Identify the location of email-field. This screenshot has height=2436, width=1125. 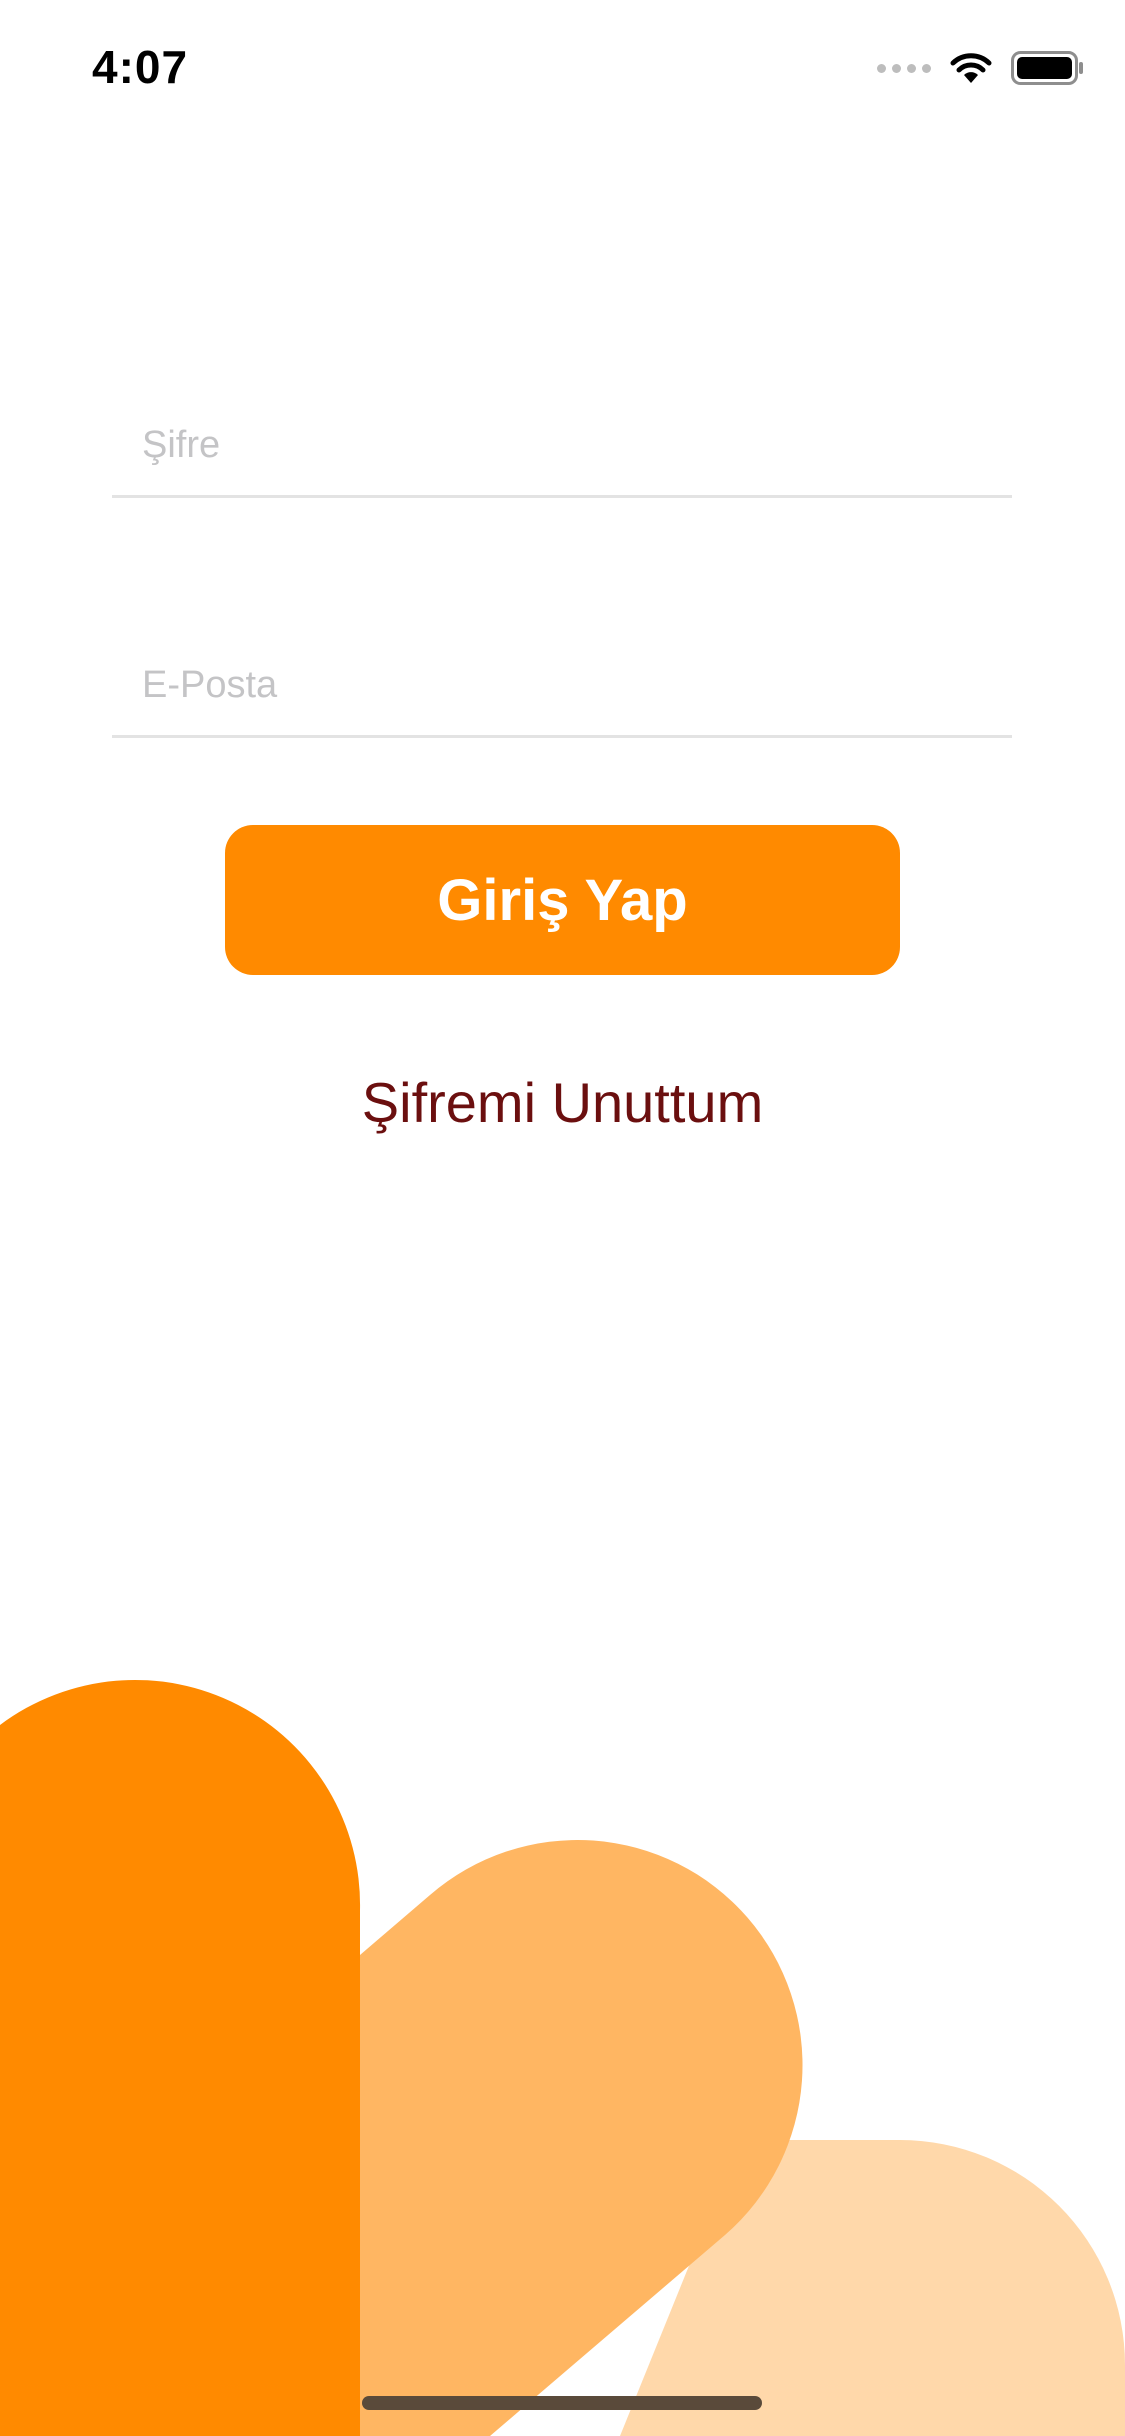
(562, 681).